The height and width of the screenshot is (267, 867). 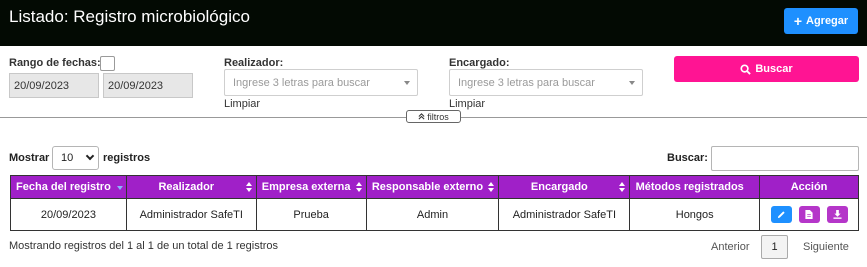 I want to click on page-title: Listado: Registro microbiológico, so click(x=129, y=16).